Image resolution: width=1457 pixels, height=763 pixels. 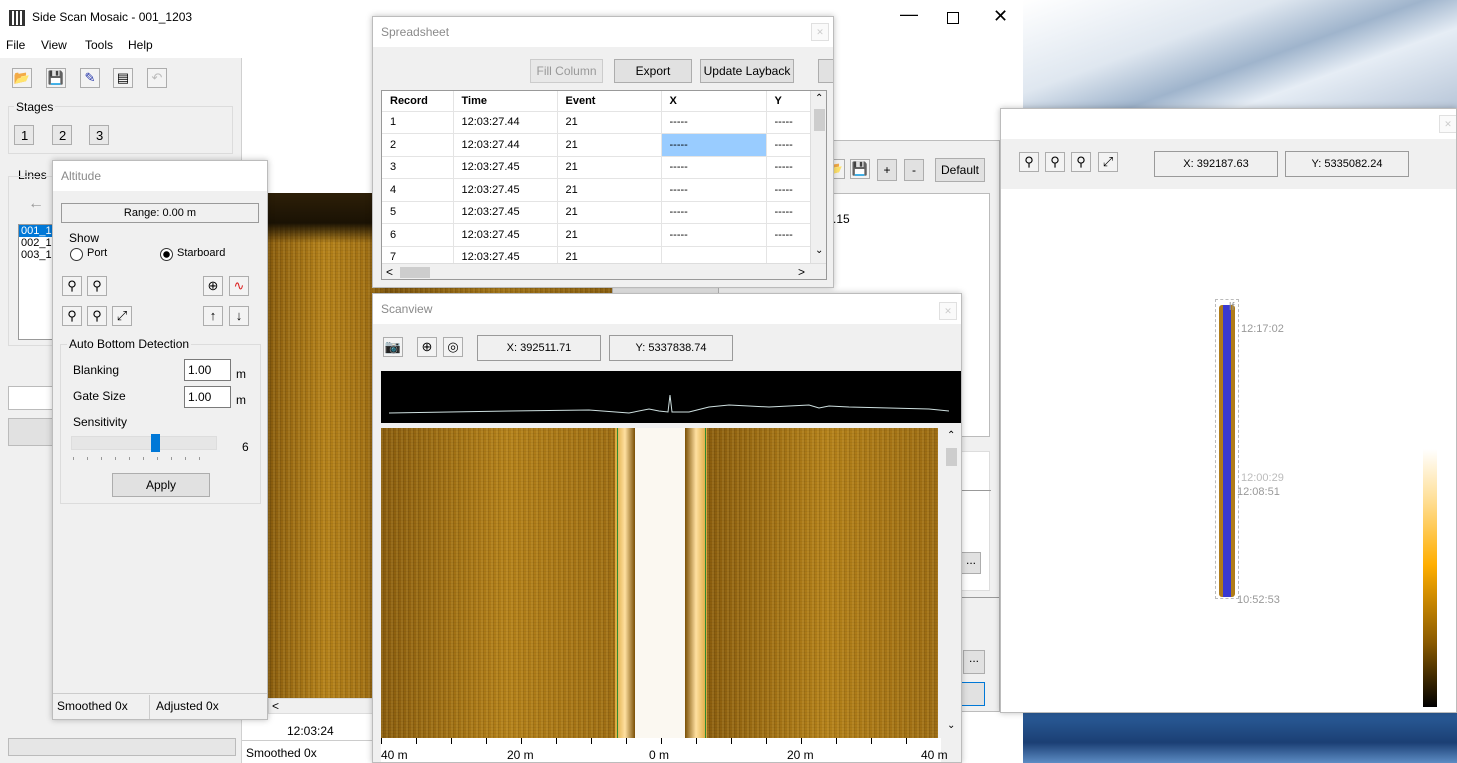 I want to click on port-radio, so click(x=76, y=254).